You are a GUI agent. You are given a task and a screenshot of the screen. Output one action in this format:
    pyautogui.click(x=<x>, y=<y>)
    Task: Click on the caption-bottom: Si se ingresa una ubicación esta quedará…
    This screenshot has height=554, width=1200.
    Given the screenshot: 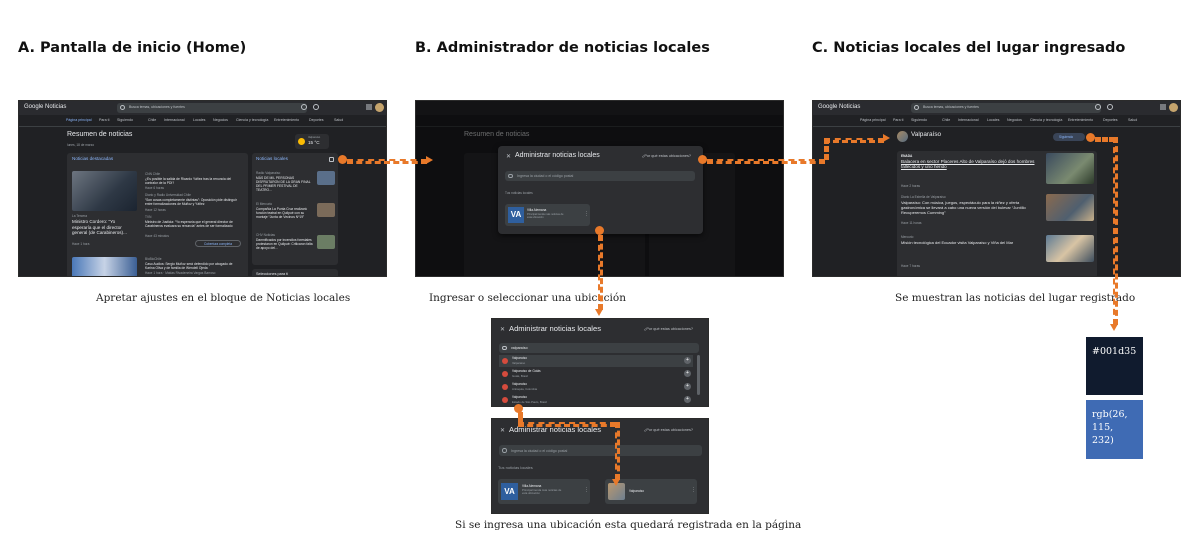 What is the action you would take?
    pyautogui.click(x=628, y=525)
    